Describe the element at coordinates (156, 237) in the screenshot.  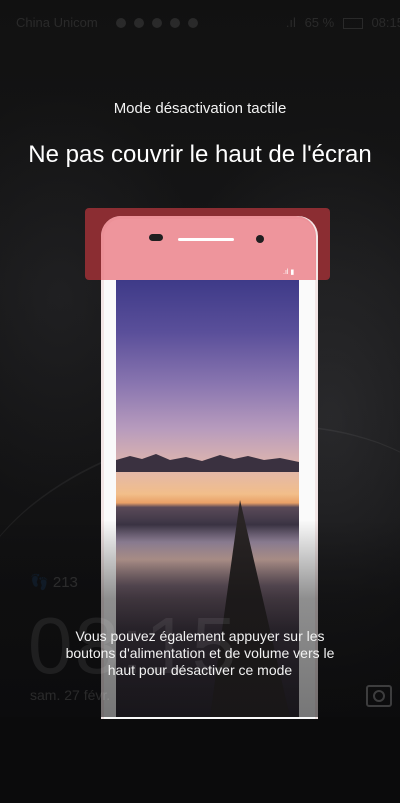
I see `front-camera-illustration` at that location.